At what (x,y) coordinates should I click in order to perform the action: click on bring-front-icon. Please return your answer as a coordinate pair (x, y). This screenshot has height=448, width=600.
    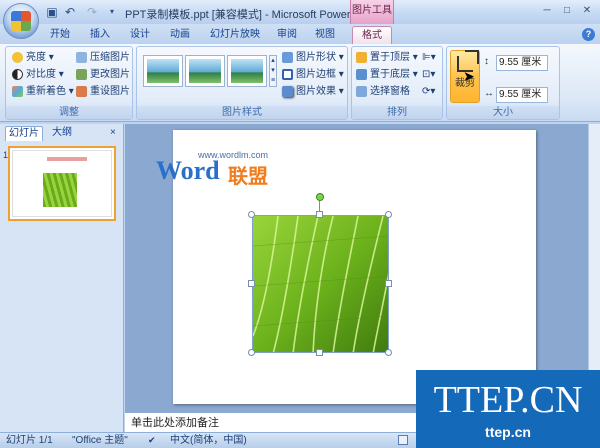
    Looking at the image, I should click on (361, 57).